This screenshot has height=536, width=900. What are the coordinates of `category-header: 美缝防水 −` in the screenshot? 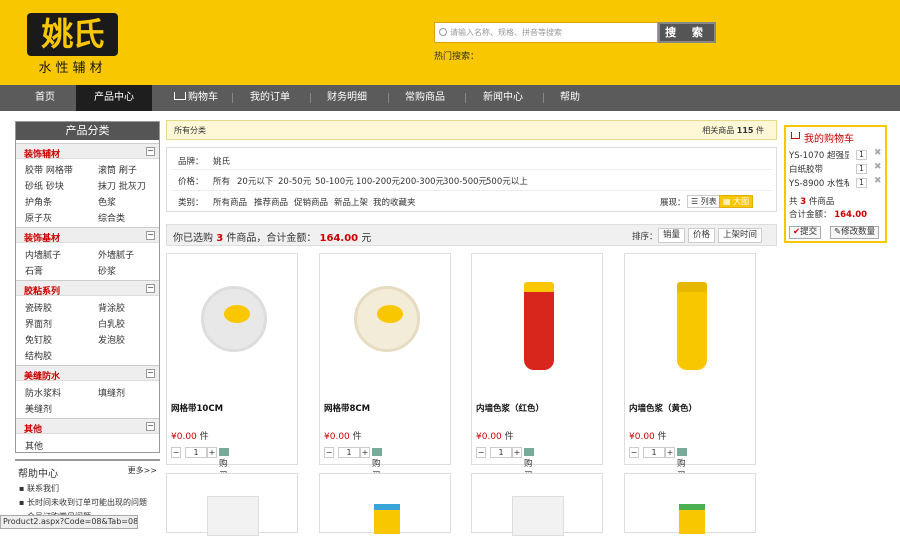 It's located at (87, 373).